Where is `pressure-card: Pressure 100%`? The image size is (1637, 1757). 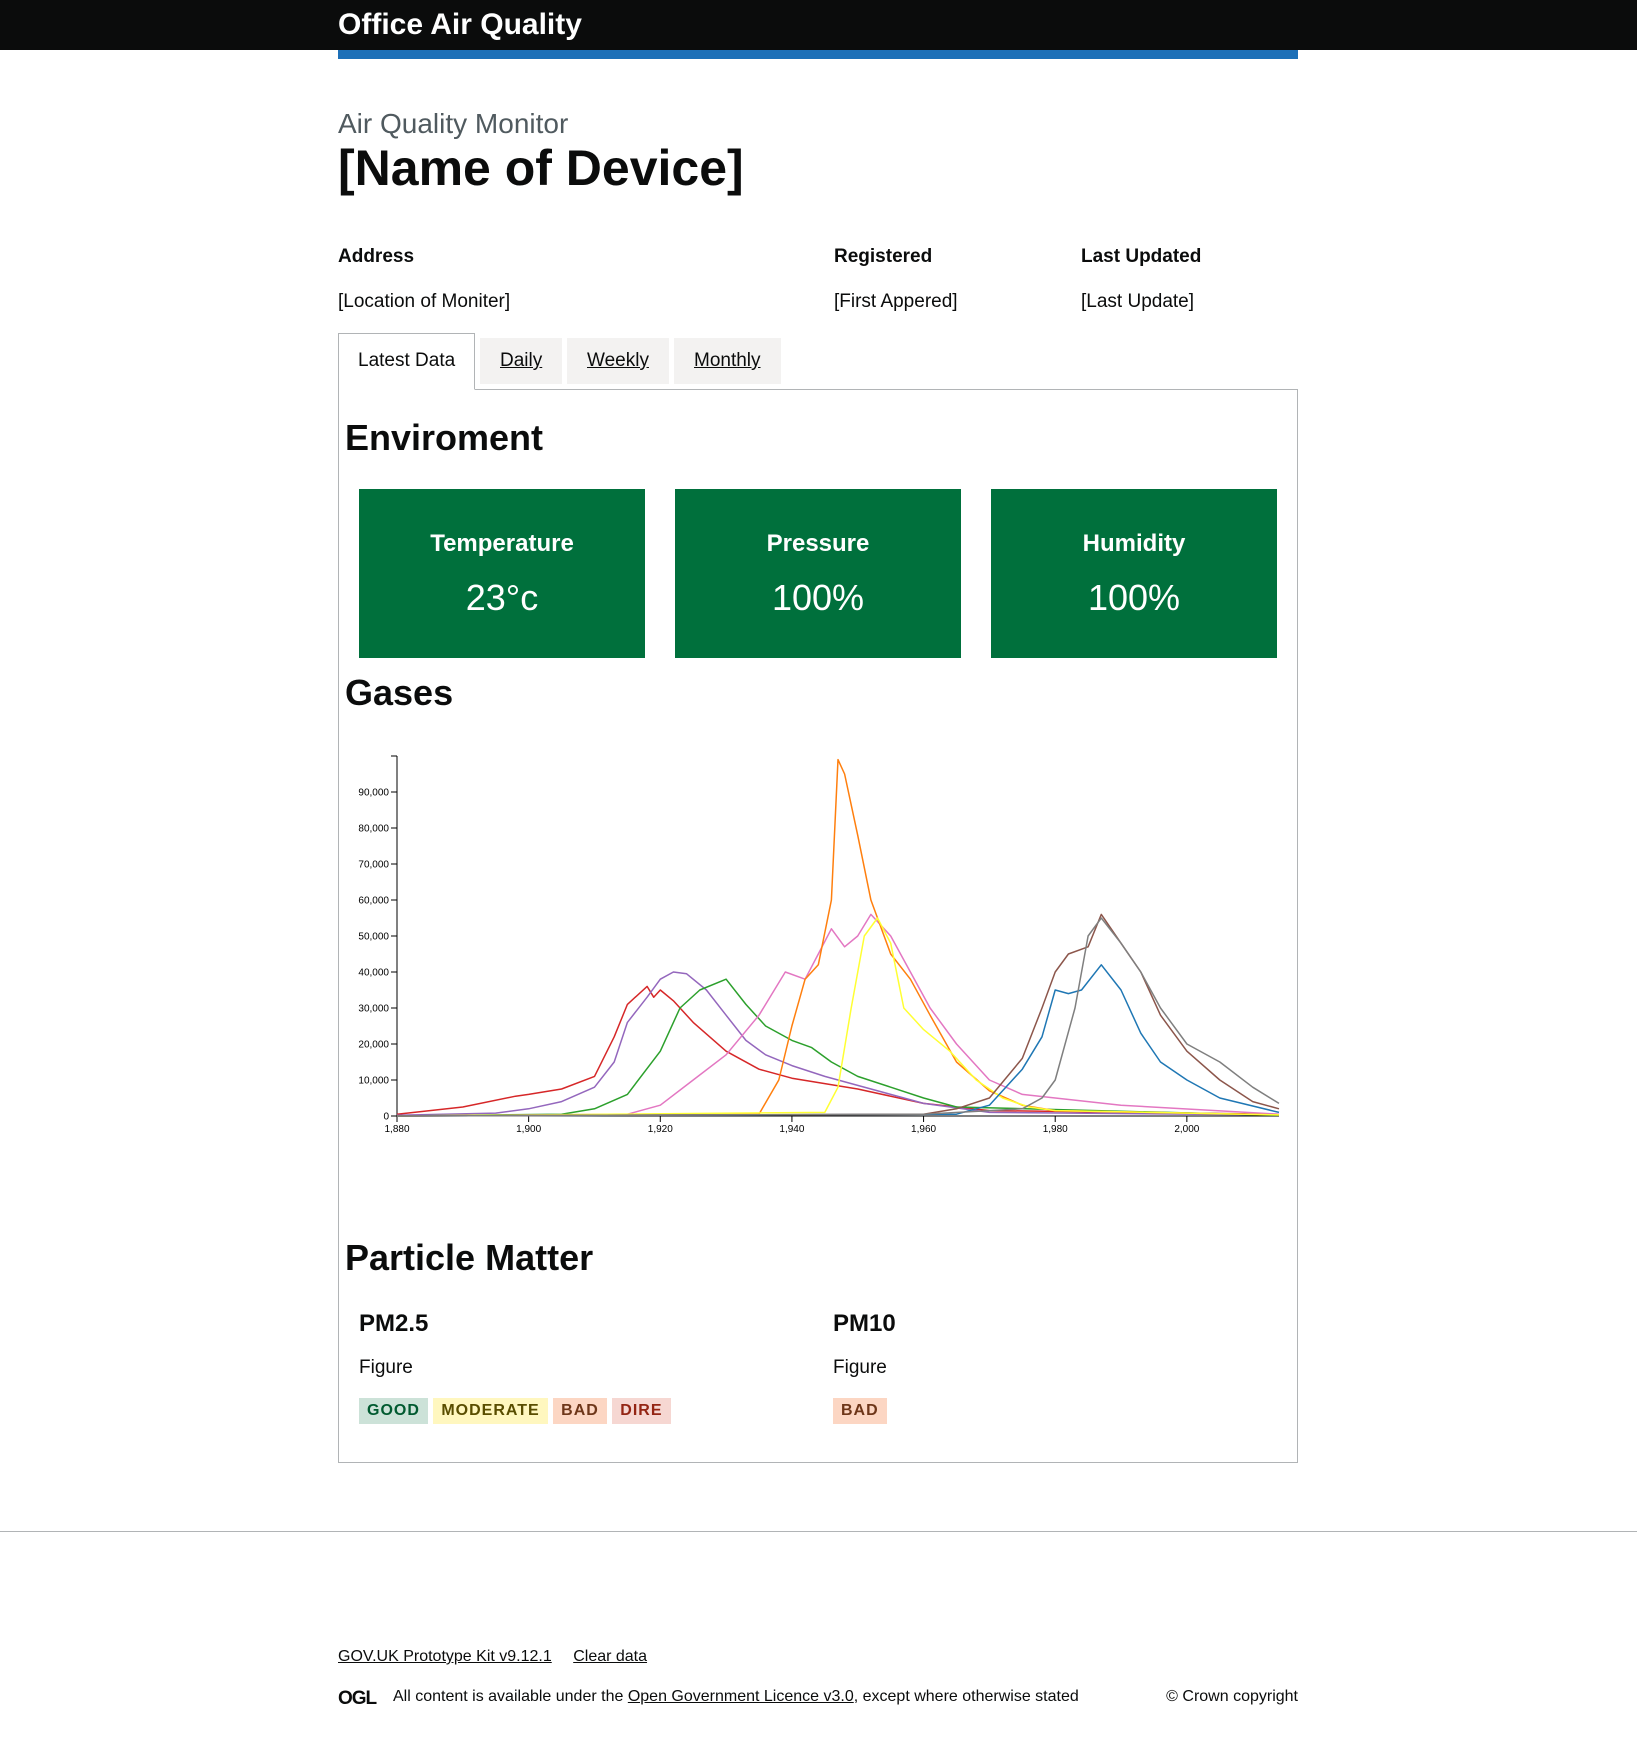 pressure-card: Pressure 100% is located at coordinates (818, 573).